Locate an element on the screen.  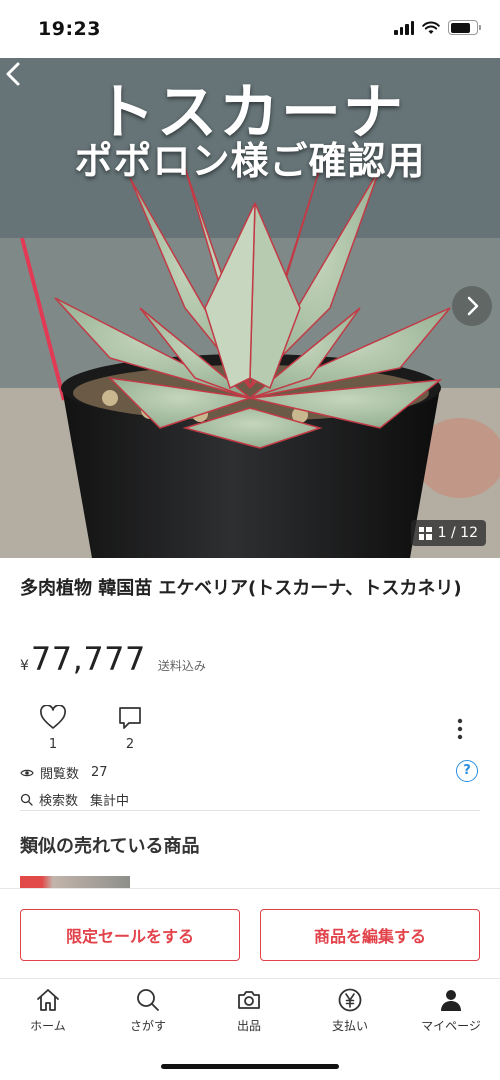
views-row: 閲覧数 27 is located at coordinates (64, 772).